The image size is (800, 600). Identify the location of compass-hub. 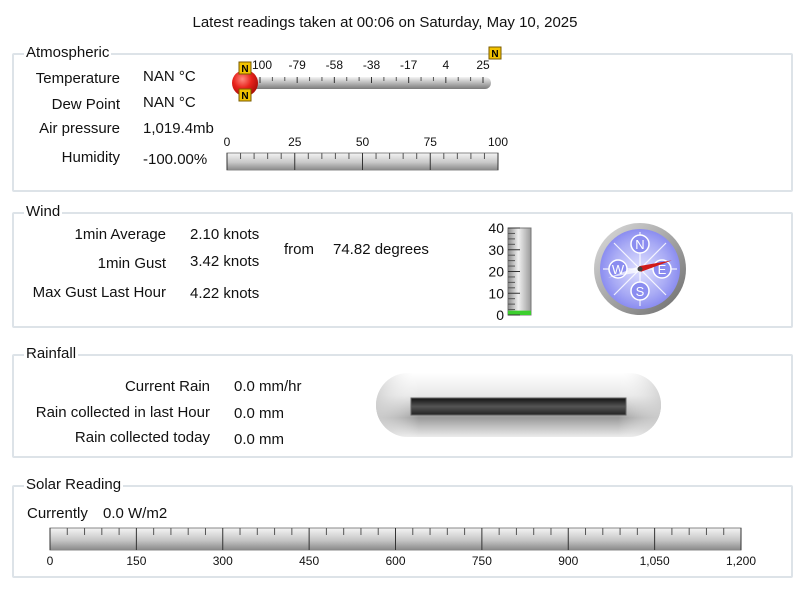
(640, 269).